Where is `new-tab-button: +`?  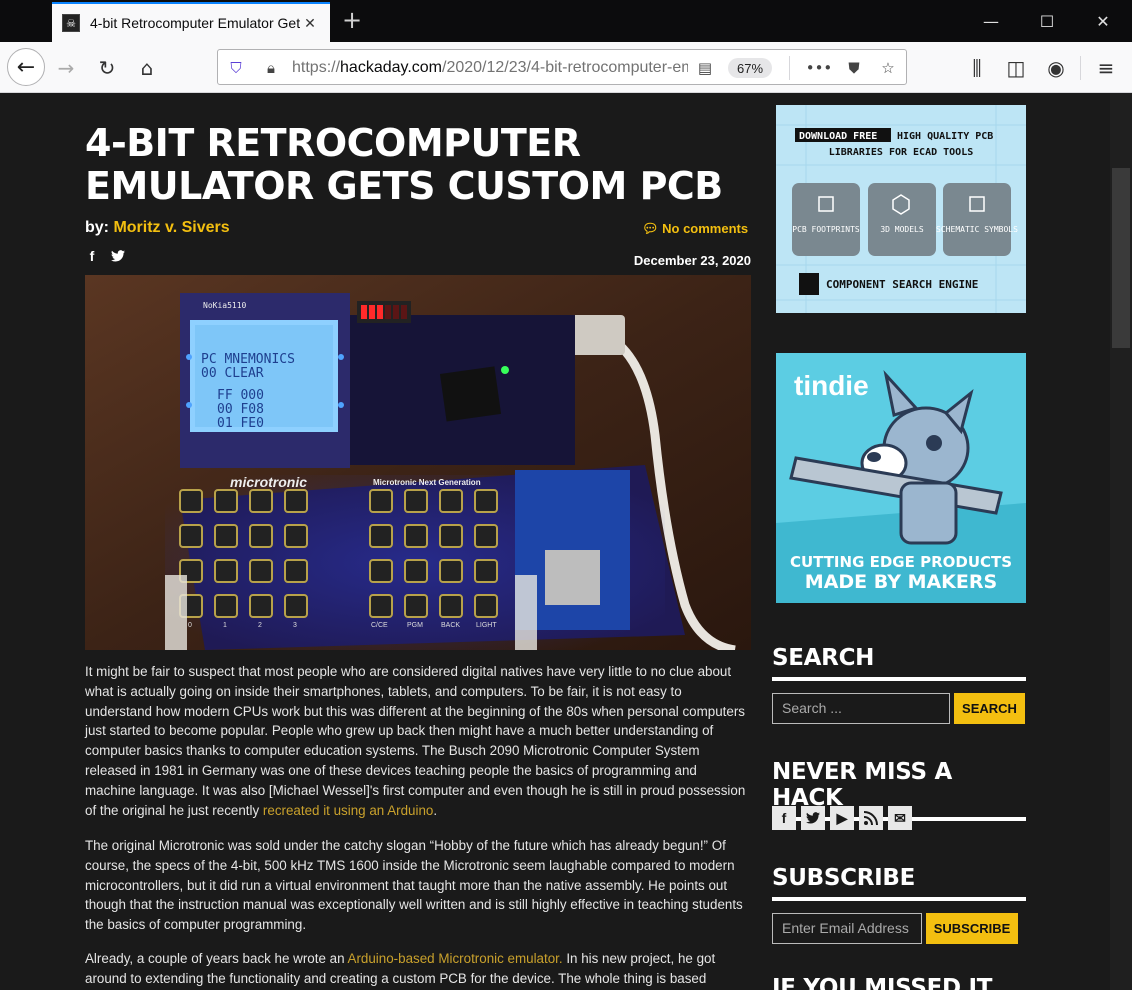
new-tab-button: + is located at coordinates (352, 20).